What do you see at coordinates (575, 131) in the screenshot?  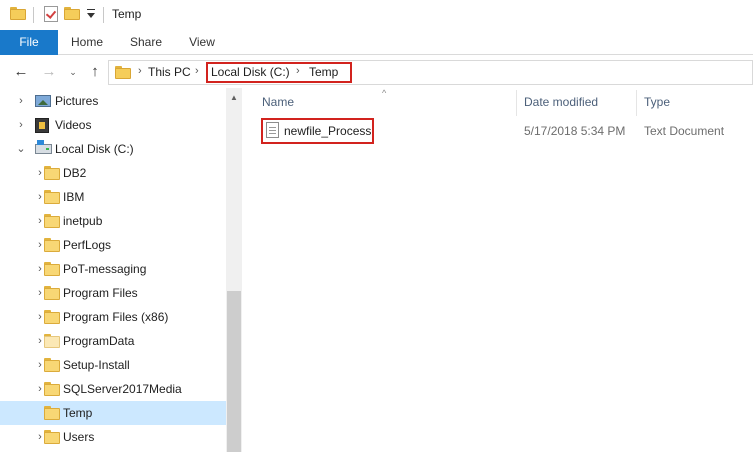 I see `file-date-modified: 5/17/2018 5:34 PM` at bounding box center [575, 131].